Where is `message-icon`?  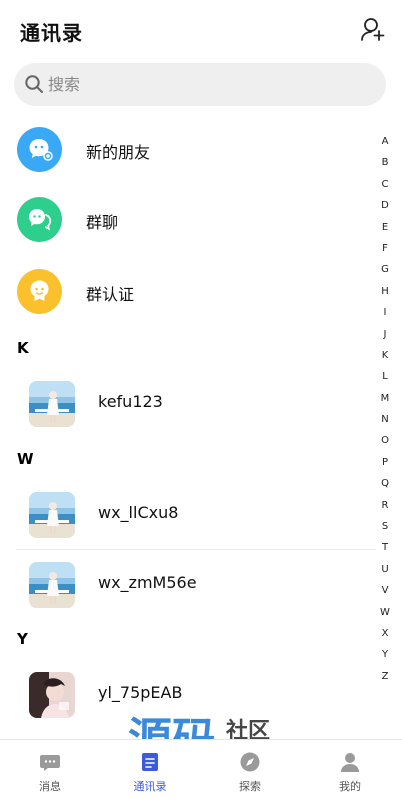
message-icon is located at coordinates (50, 763).